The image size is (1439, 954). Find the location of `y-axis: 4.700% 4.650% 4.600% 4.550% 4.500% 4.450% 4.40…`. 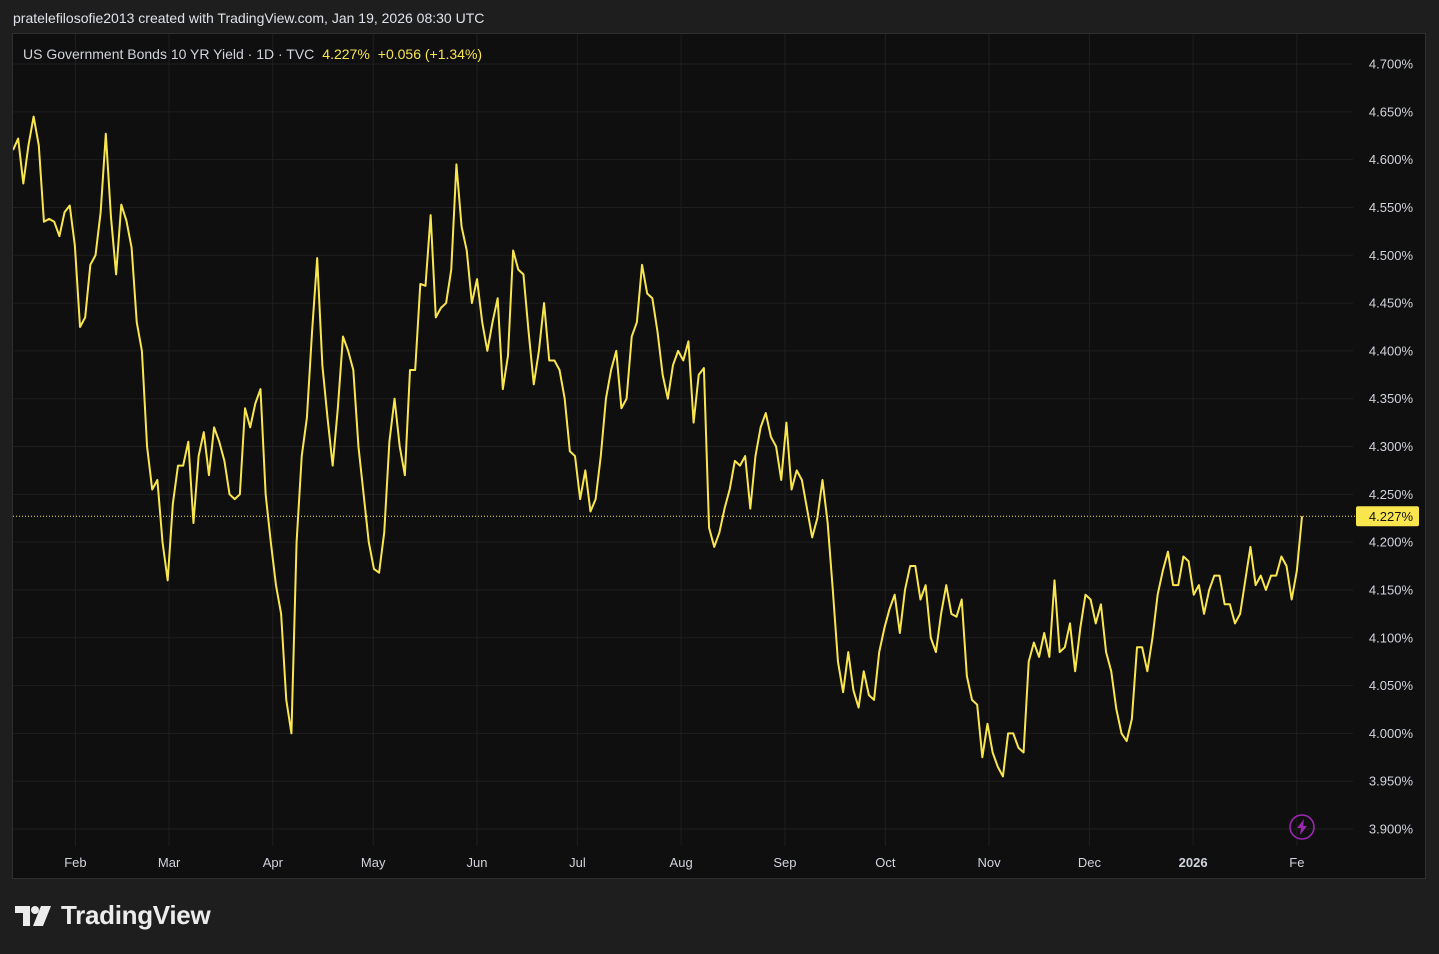

y-axis: 4.700% 4.650% 4.600% 4.550% 4.500% 4.450% 4.40… is located at coordinates (1391, 447).